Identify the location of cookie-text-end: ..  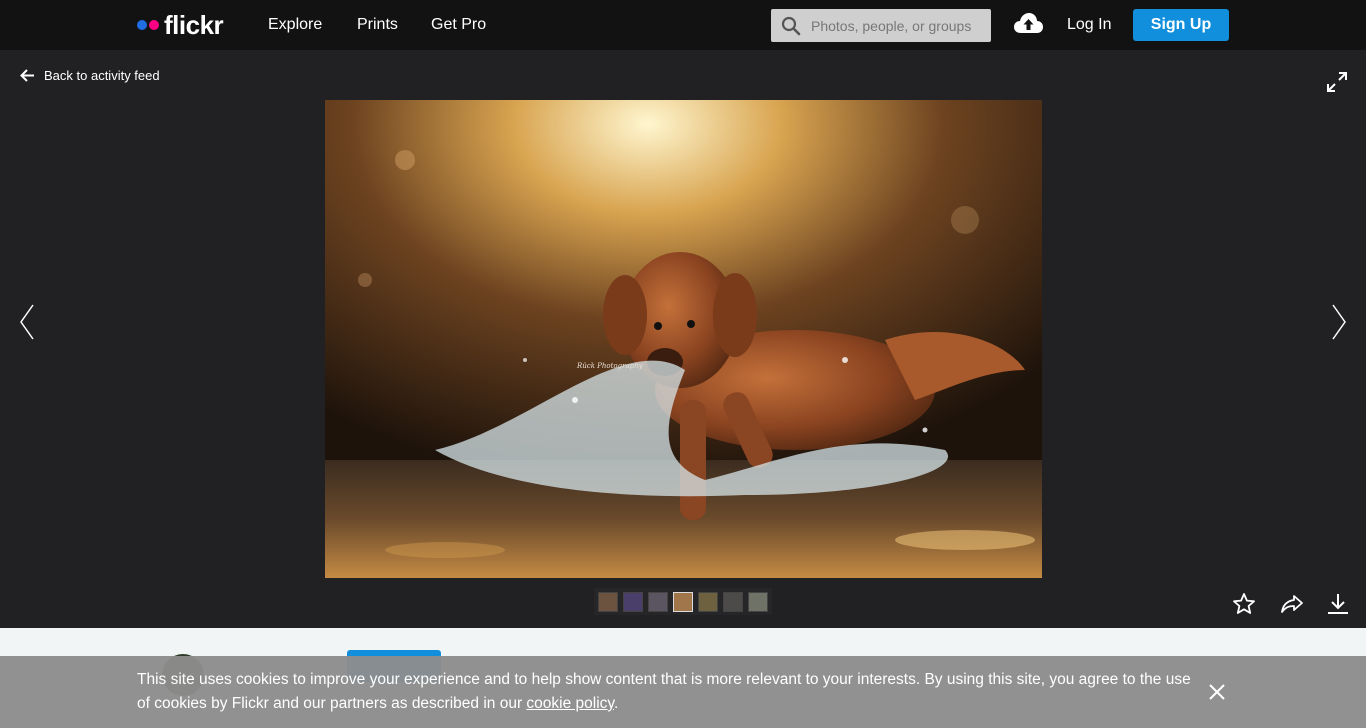
(616, 703).